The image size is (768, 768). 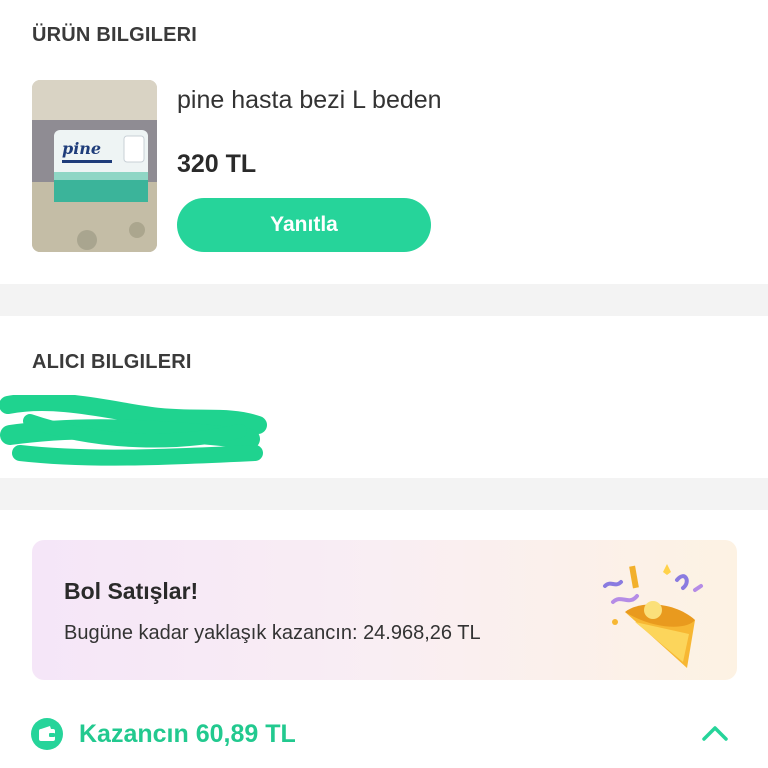 I want to click on earnings-label: Kazancın 60,89 TL, so click(x=187, y=734).